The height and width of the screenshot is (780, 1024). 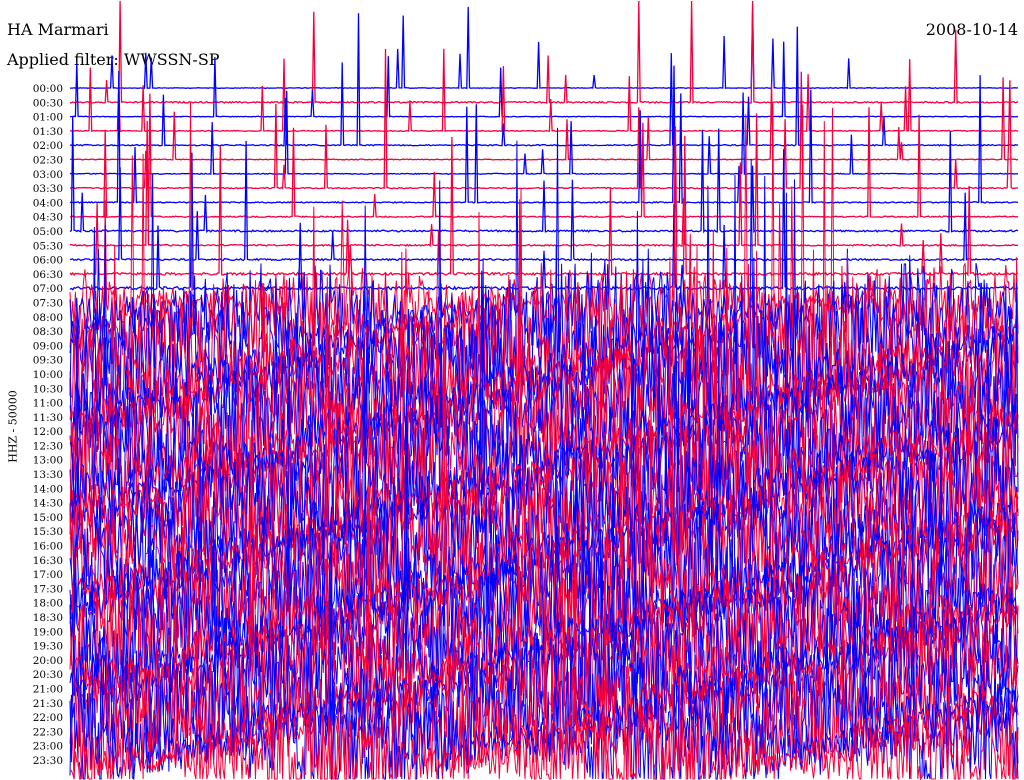 I want to click on time-tick-label: 13:30, so click(x=48, y=475).